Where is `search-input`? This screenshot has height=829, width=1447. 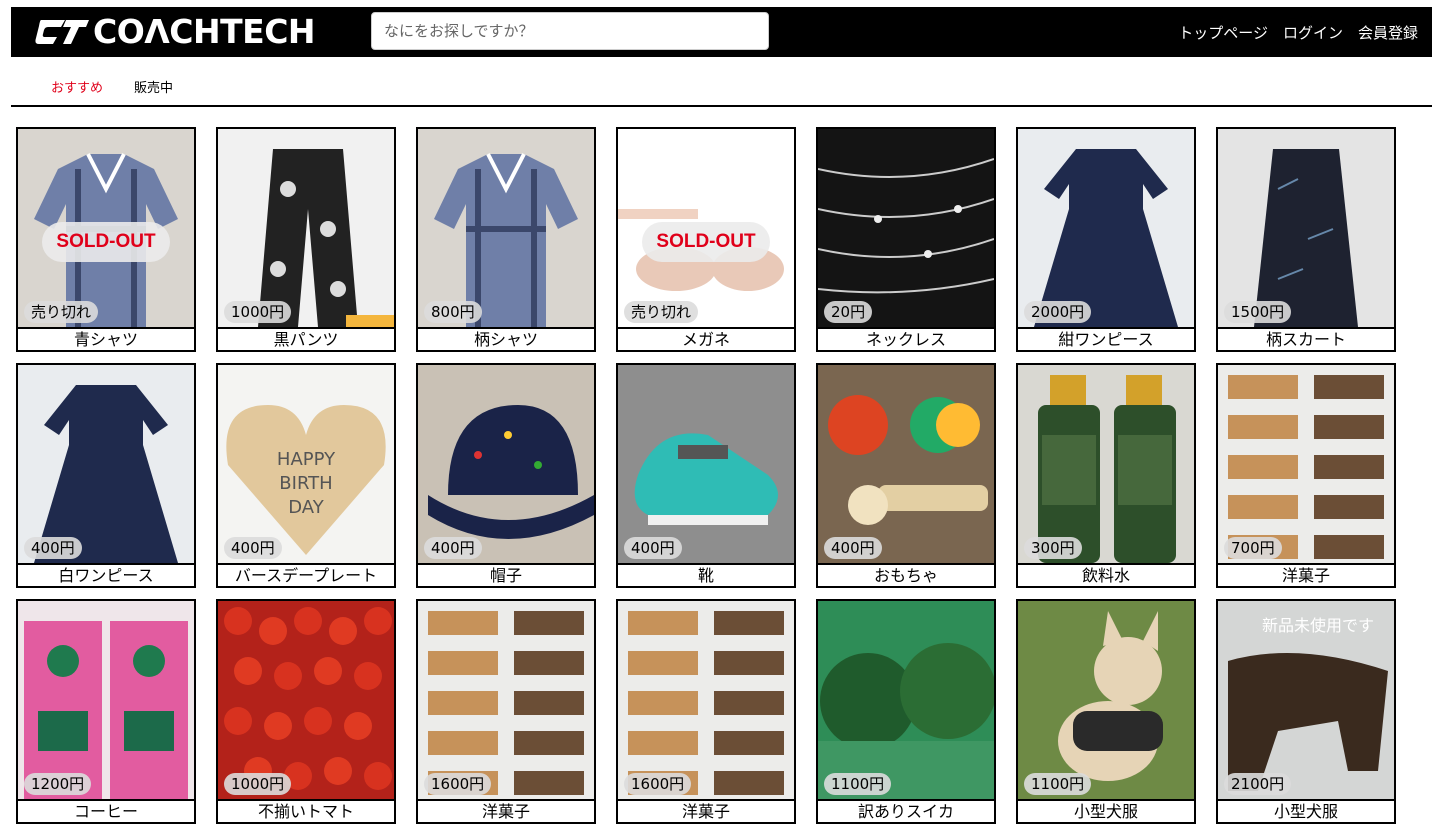
search-input is located at coordinates (570, 31).